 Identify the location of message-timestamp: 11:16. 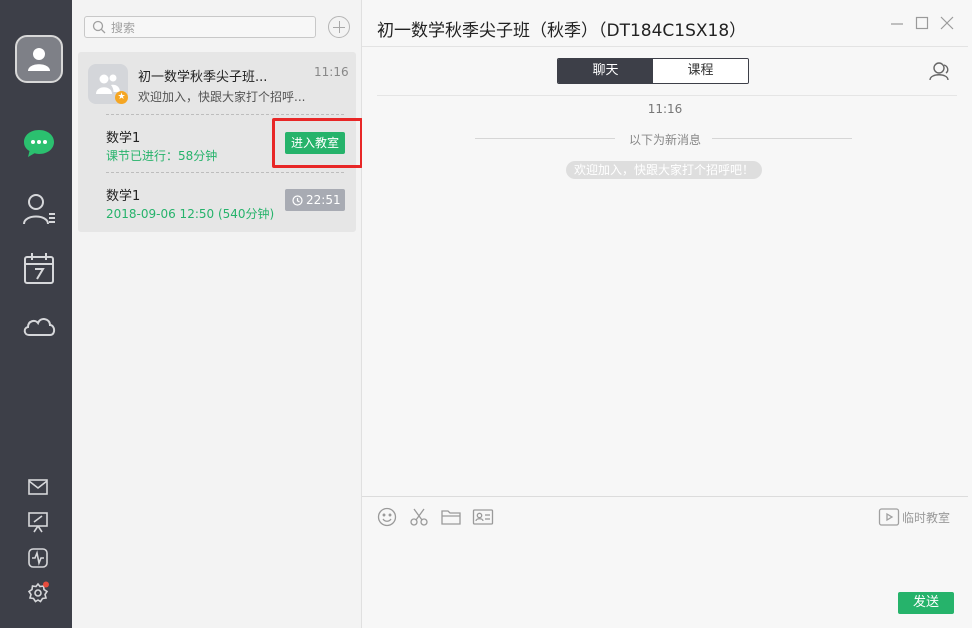
(665, 109).